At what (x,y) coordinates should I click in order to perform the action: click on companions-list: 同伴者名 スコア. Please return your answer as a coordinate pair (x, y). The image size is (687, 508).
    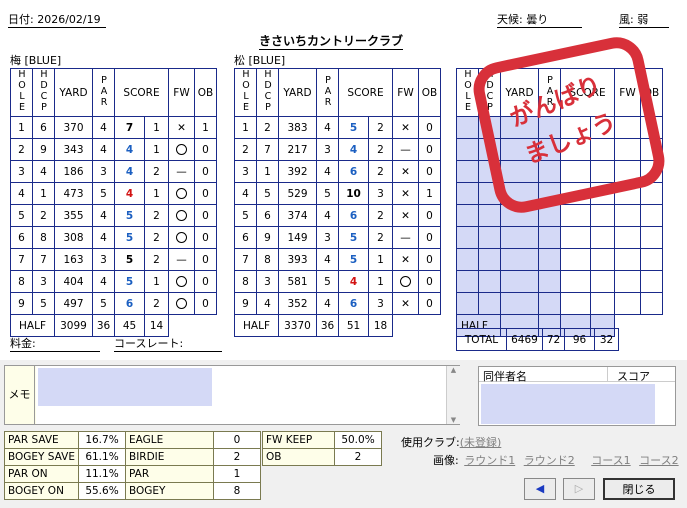
    Looking at the image, I should click on (577, 396).